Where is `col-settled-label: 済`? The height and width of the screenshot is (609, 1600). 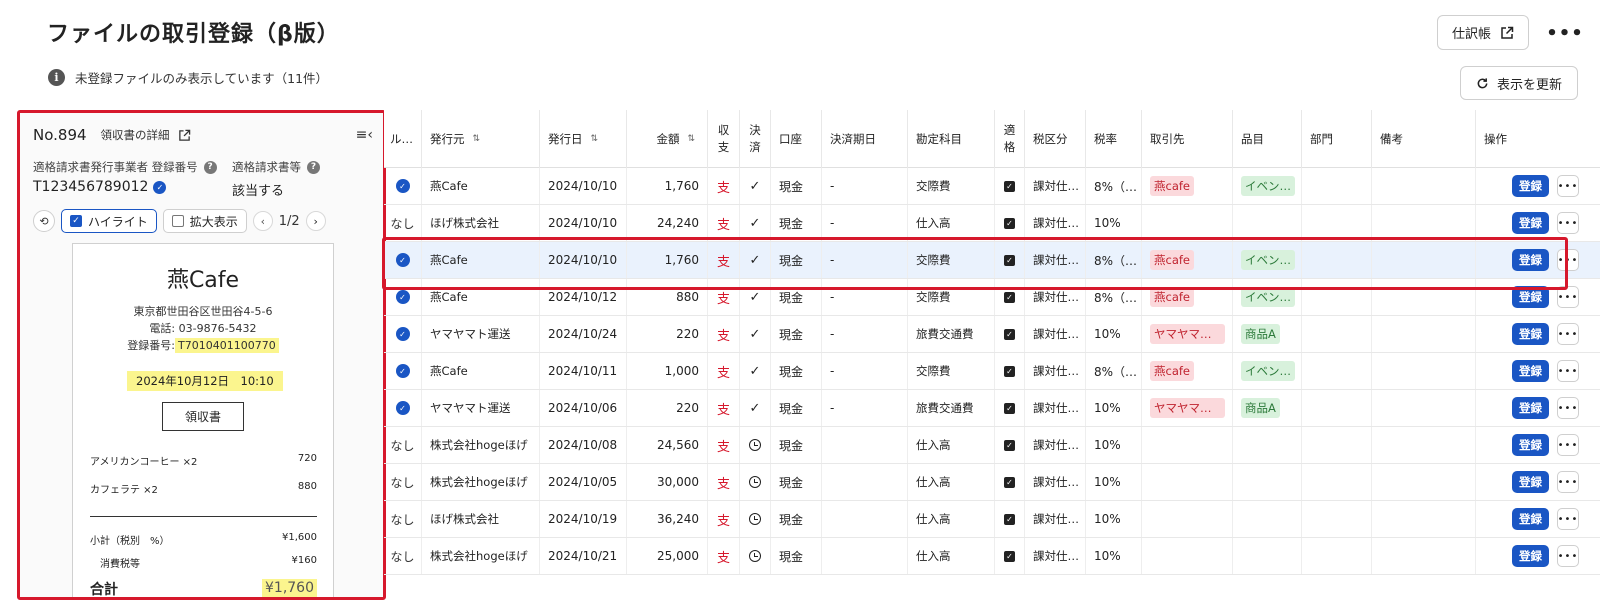
col-settled-label: 済 is located at coordinates (755, 147).